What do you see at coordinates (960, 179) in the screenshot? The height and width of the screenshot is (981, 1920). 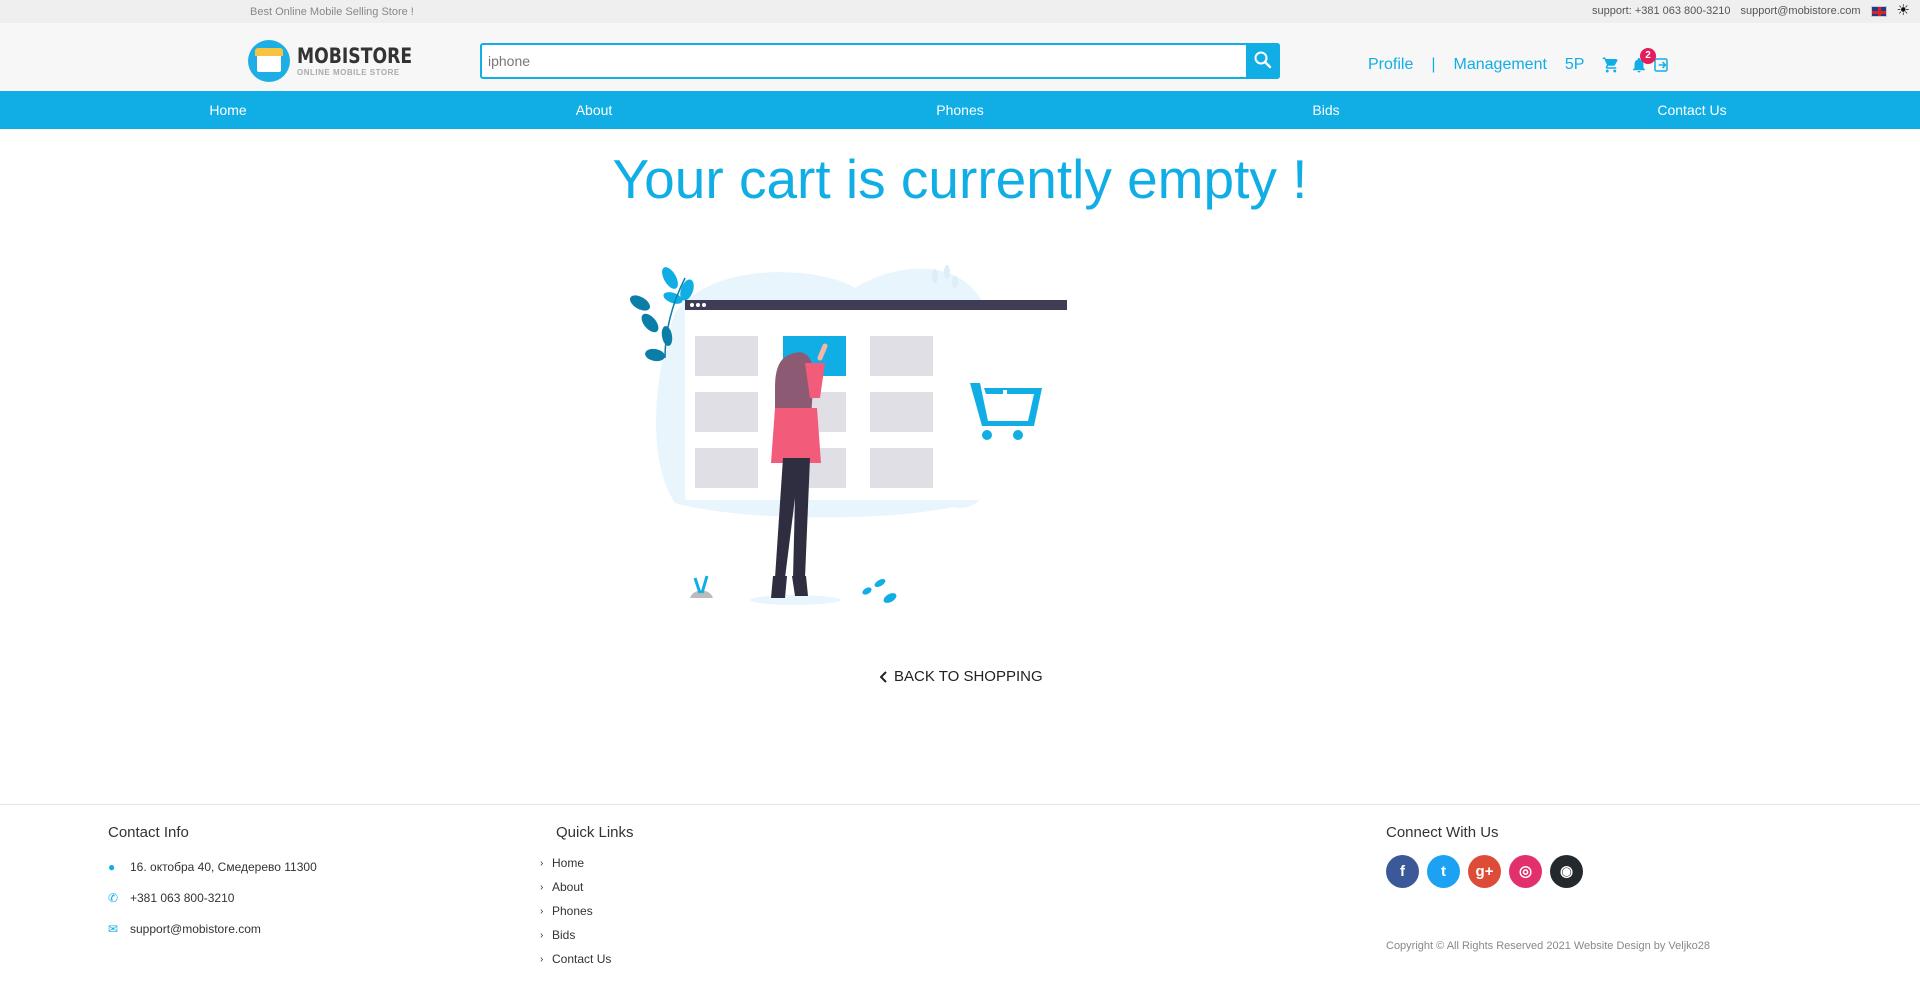 I see `empty-cart-title: Your cart is currently empty !` at bounding box center [960, 179].